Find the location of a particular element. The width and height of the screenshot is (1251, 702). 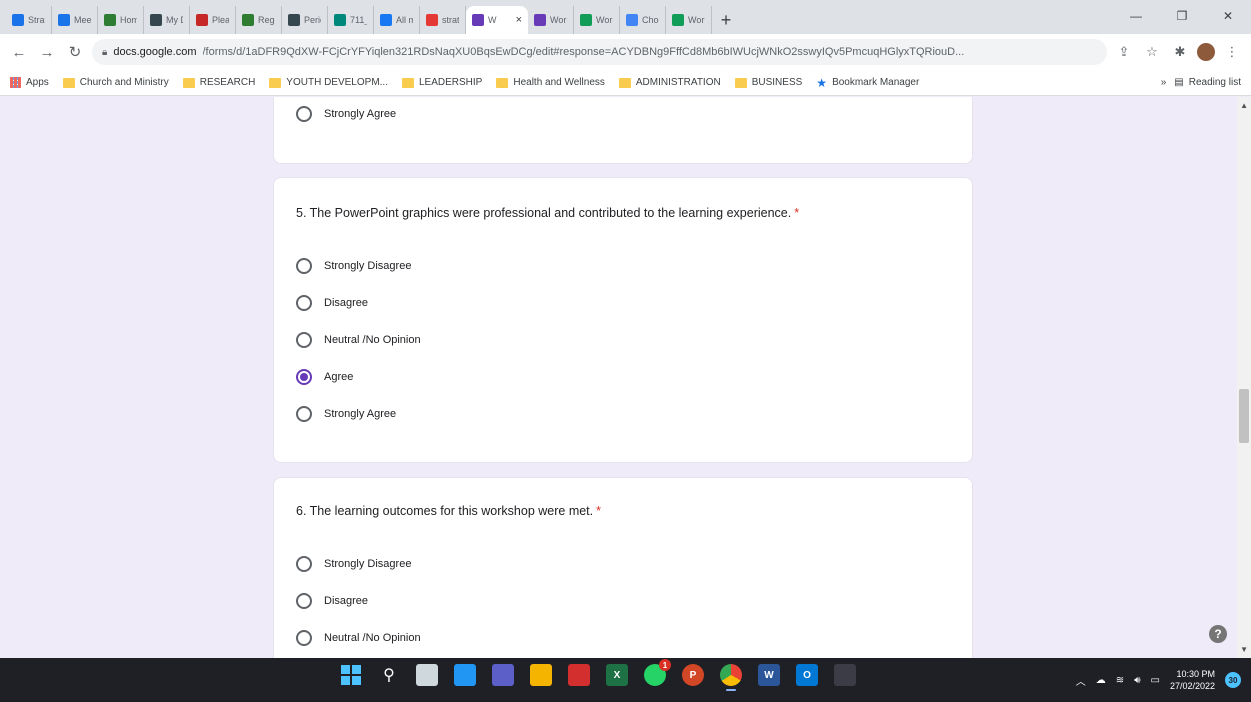

q6-option: Strongly Disagree is located at coordinates (353, 564).